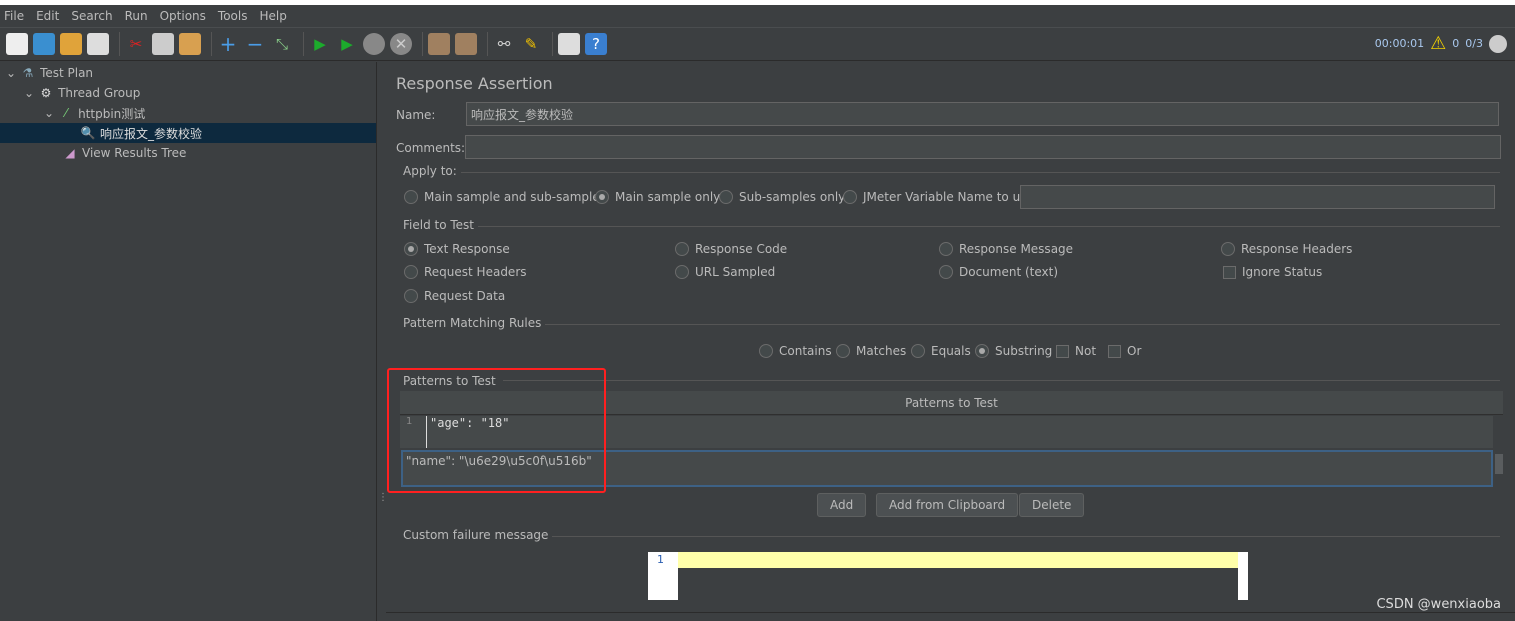 The width and height of the screenshot is (1515, 621). Describe the element at coordinates (1006, 249) in the screenshot. I see `radio-response-message: Response Message` at that location.